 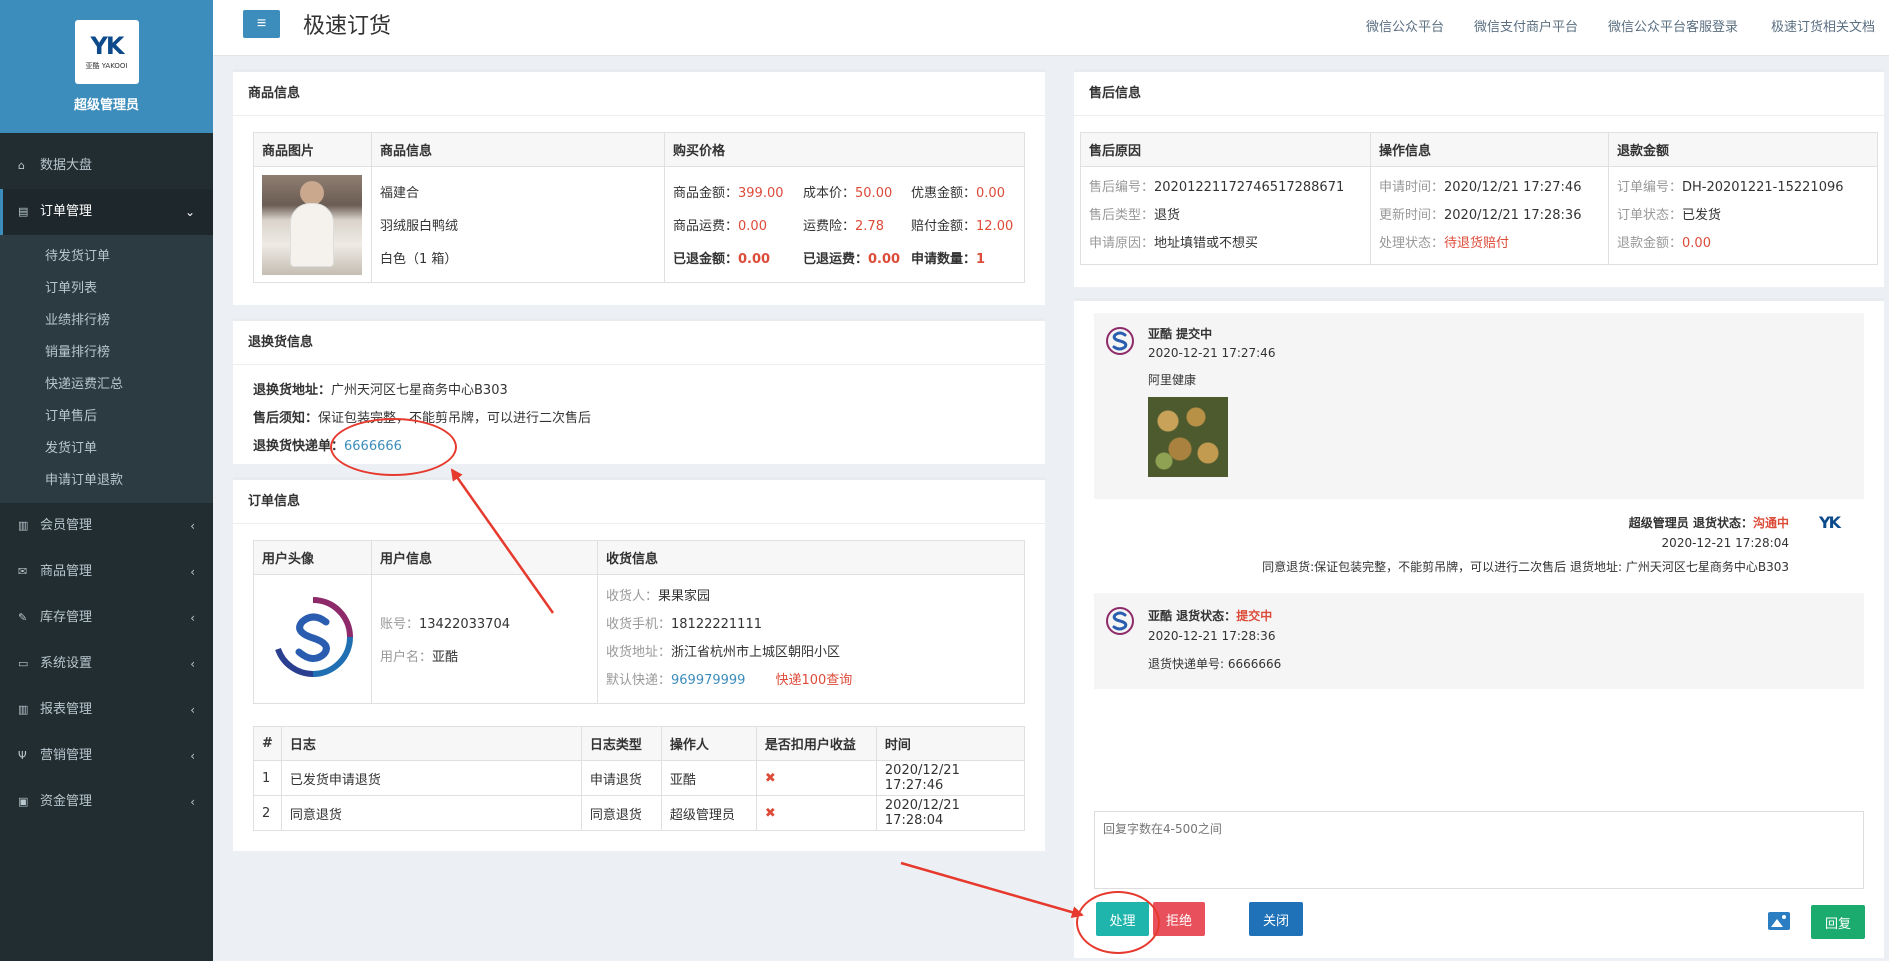 What do you see at coordinates (261, 24) in the screenshot?
I see `menu-toggle-button: ≡` at bounding box center [261, 24].